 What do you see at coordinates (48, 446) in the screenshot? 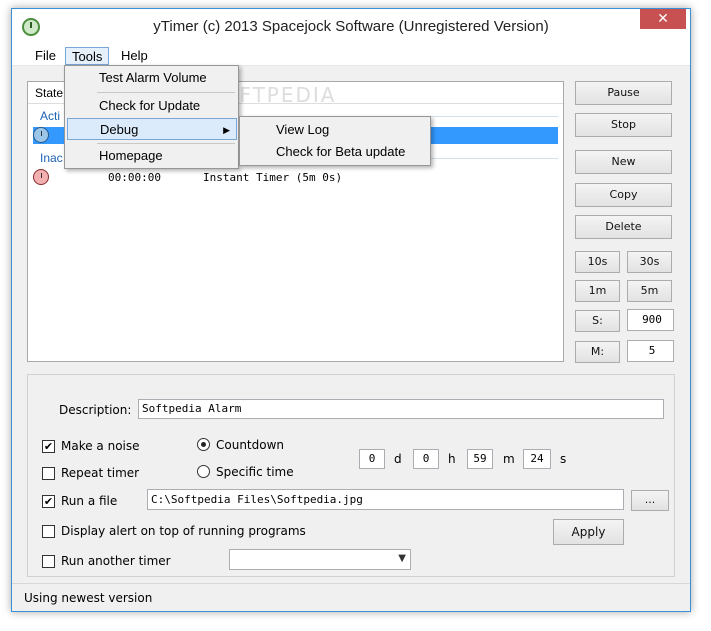
I see `make-noise-checkbox: ✔` at bounding box center [48, 446].